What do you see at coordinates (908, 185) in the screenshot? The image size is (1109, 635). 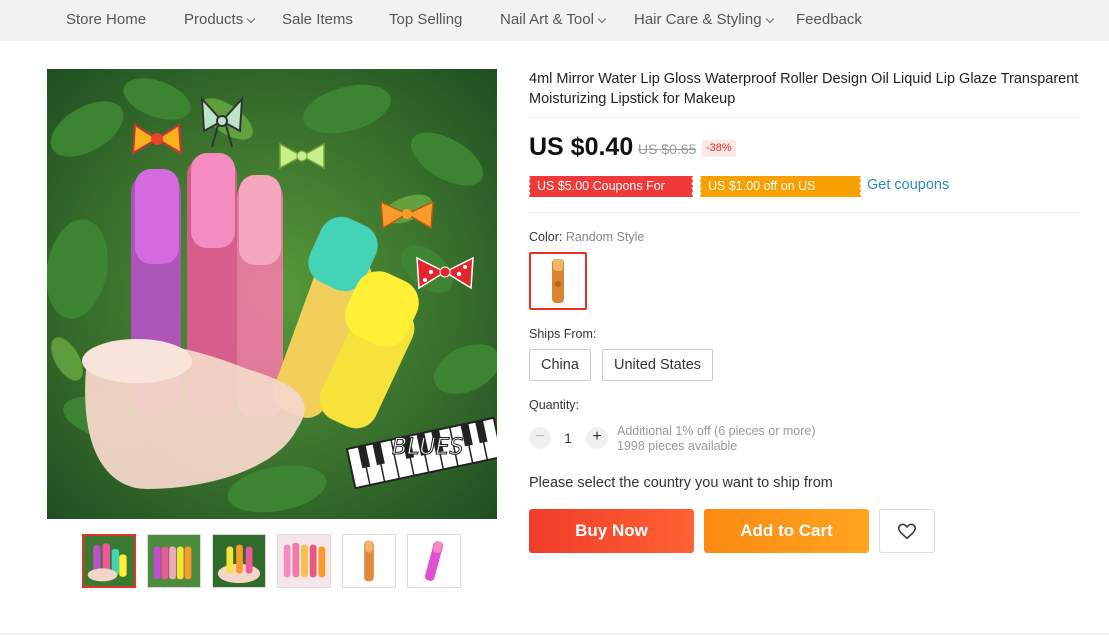 I see `get-coupons-link: Get coupons` at bounding box center [908, 185].